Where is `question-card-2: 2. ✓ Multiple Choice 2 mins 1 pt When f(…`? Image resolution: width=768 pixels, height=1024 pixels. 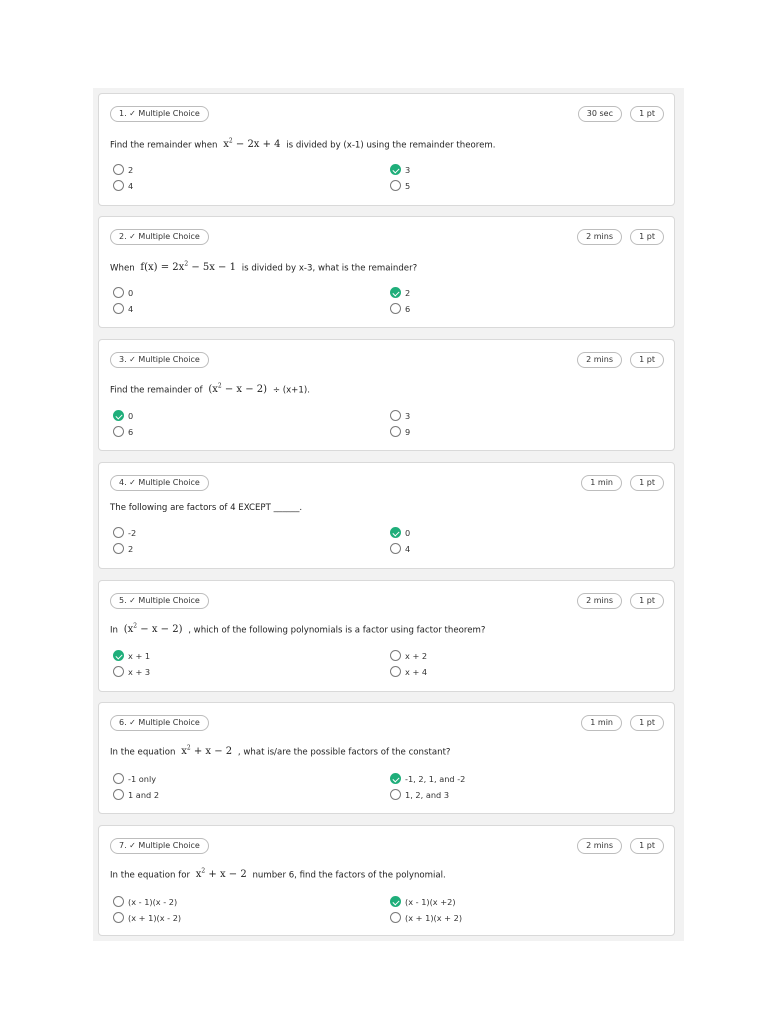 question-card-2: 2. ✓ Multiple Choice 2 mins 1 pt When f(… is located at coordinates (386, 272).